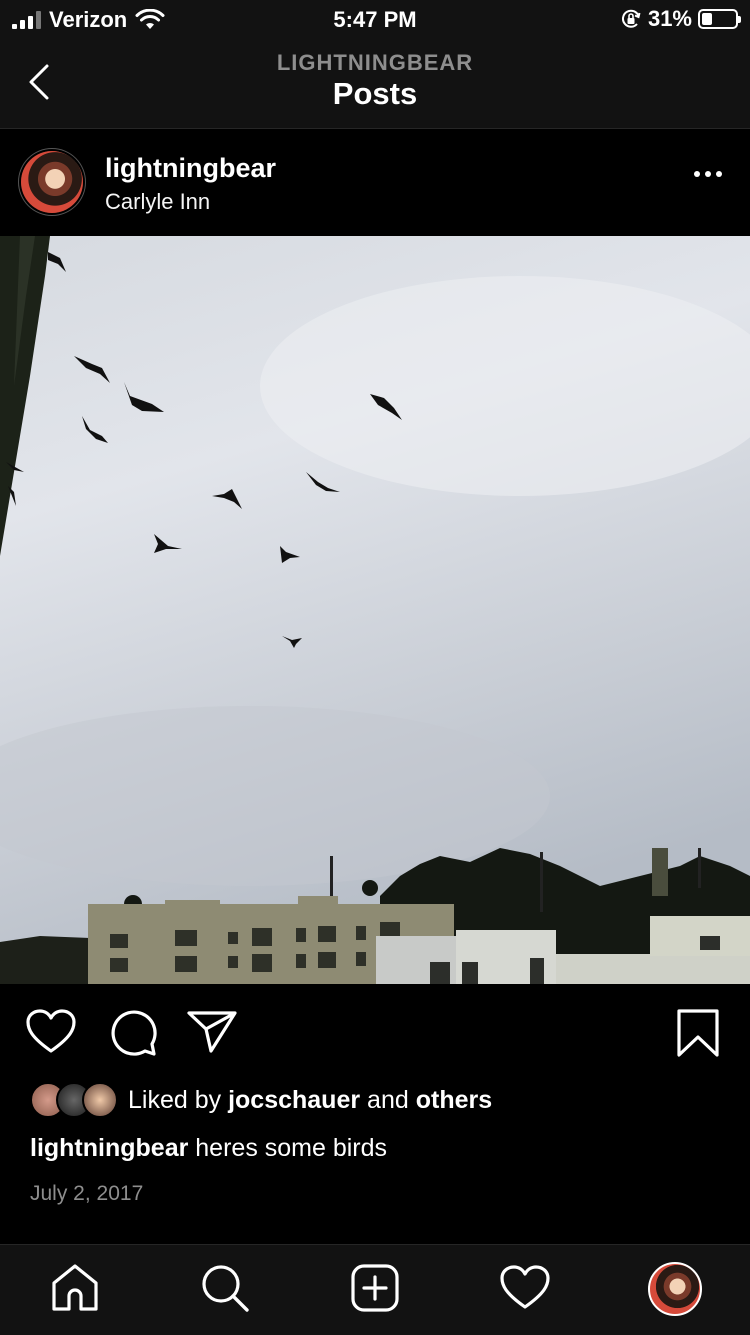  What do you see at coordinates (388, 1099) in the screenshot?
I see `likes-joiner: and` at bounding box center [388, 1099].